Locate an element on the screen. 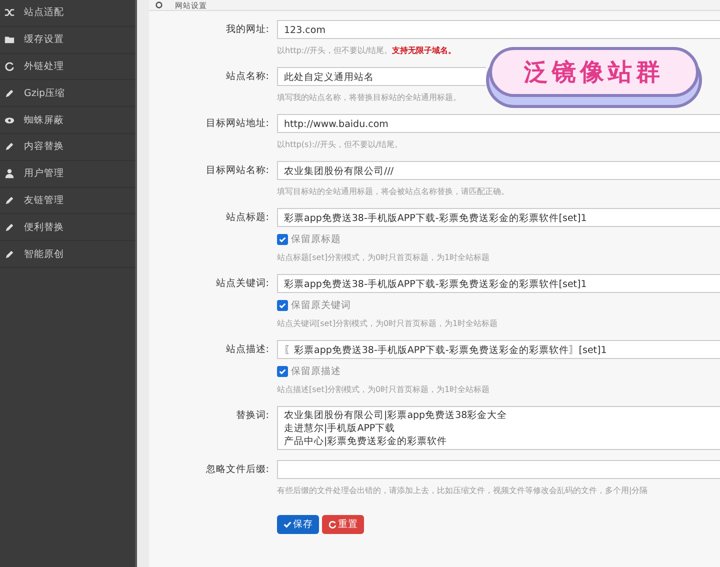 The height and width of the screenshot is (567, 720). field-label: 替换词: is located at coordinates (252, 416).